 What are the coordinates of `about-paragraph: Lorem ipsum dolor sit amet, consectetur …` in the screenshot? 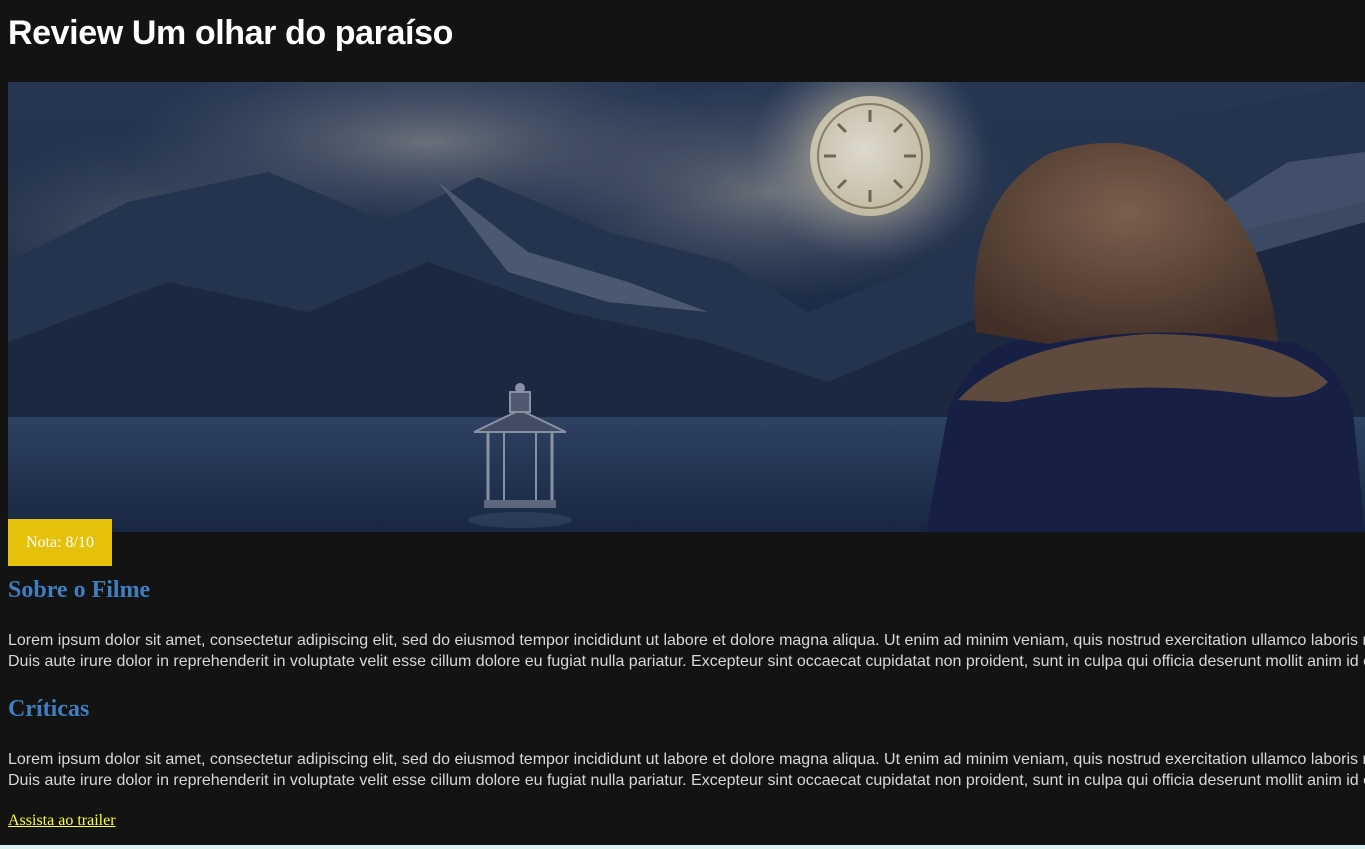 It's located at (686, 651).